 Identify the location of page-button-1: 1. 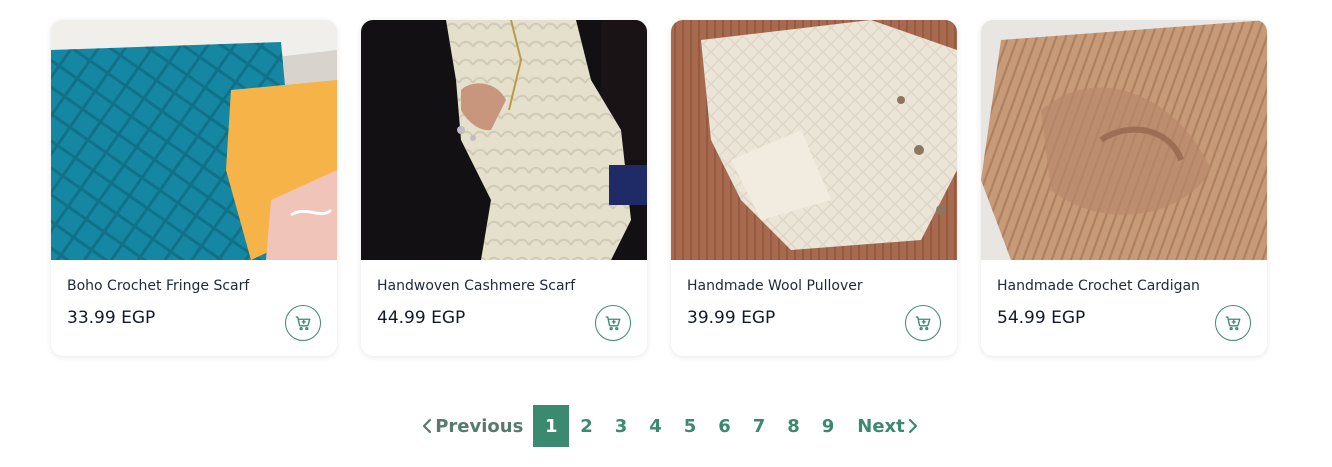
(551, 426).